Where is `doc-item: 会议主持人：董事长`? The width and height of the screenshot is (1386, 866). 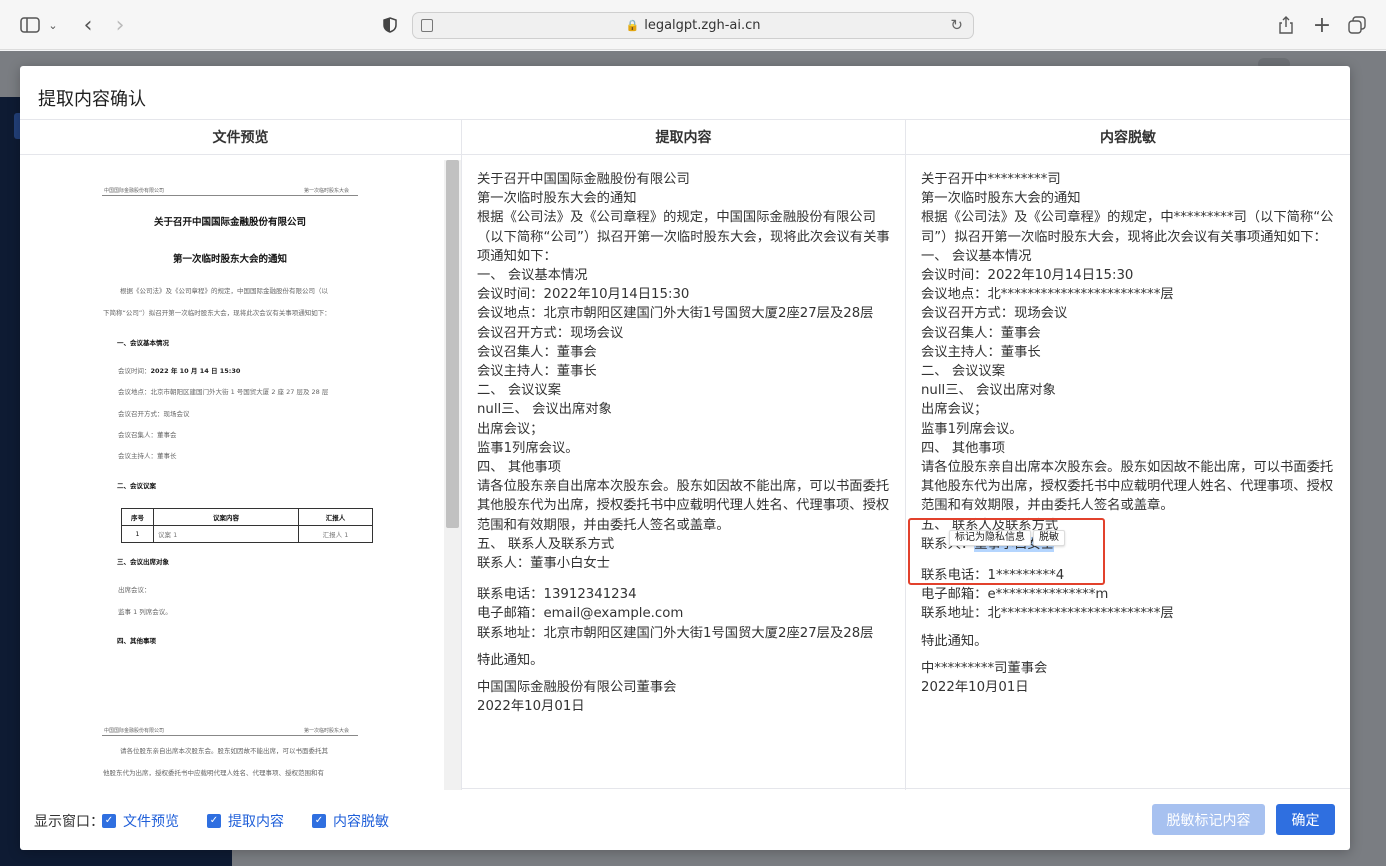
doc-item: 会议主持人：董事长 is located at coordinates (147, 456).